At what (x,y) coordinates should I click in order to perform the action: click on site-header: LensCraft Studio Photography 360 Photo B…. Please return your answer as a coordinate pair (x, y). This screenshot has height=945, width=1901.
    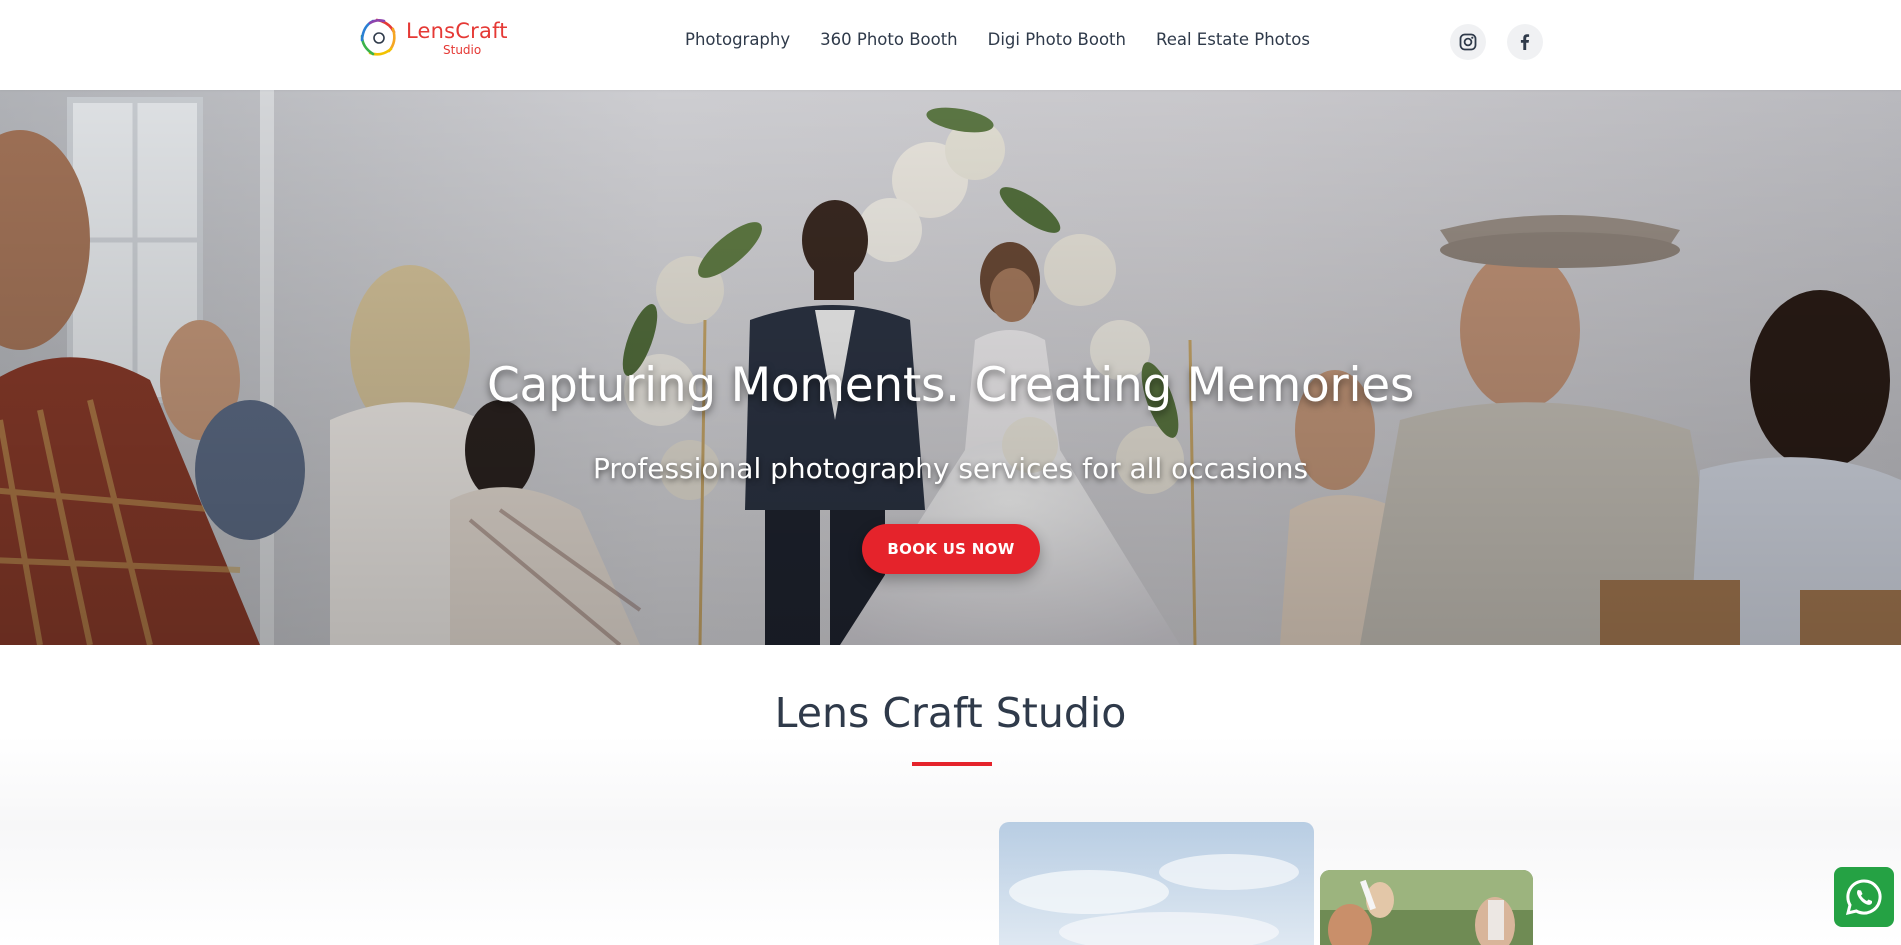
    Looking at the image, I should click on (950, 45).